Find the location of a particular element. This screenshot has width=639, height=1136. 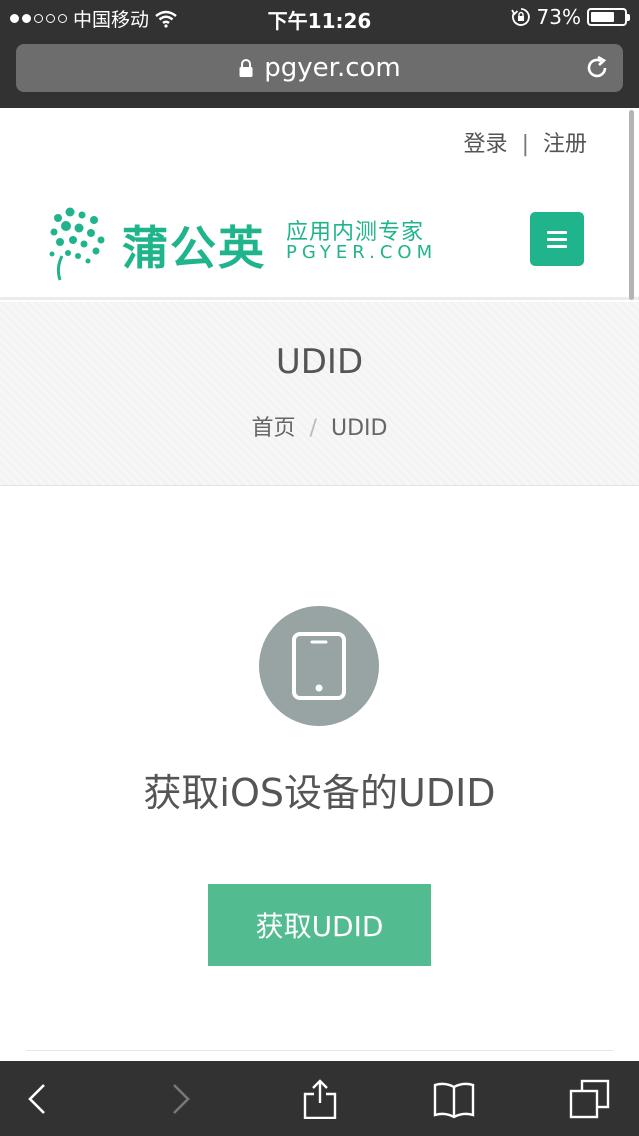

address-center: pgyer.com is located at coordinates (319, 68).